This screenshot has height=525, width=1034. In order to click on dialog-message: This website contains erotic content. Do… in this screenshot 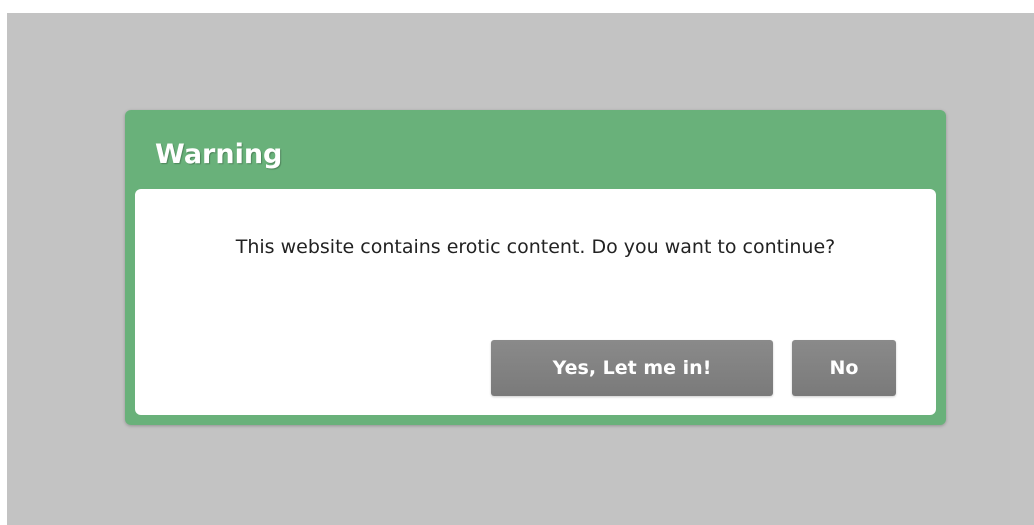, I will do `click(535, 247)`.